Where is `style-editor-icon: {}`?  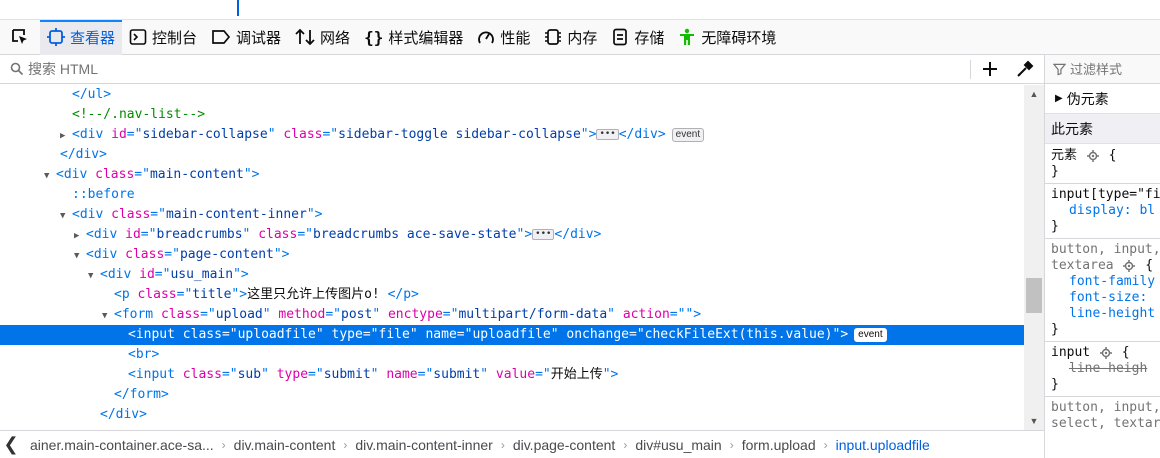
style-editor-icon: {} is located at coordinates (374, 37).